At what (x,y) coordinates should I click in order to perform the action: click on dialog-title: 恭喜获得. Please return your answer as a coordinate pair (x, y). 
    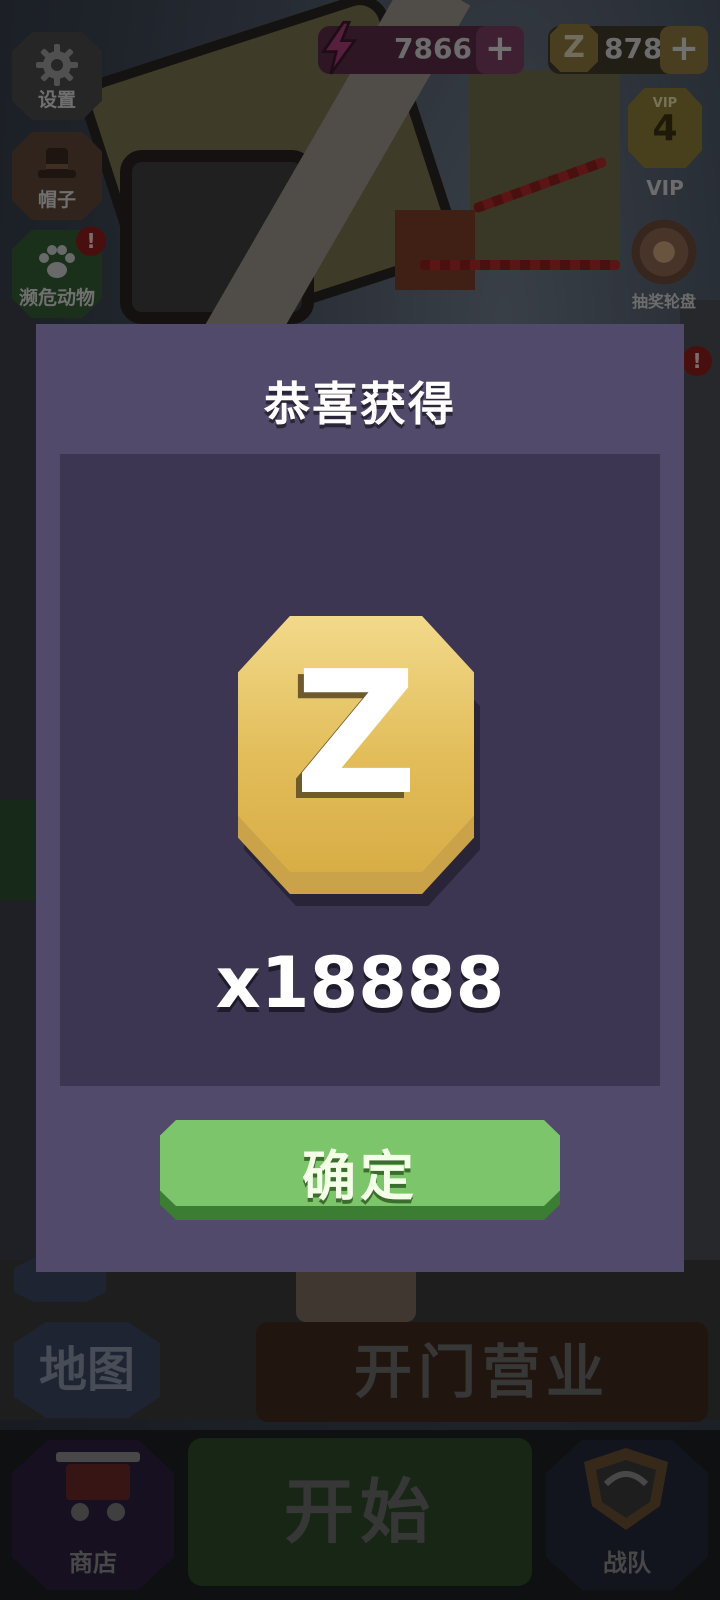
    Looking at the image, I should click on (360, 404).